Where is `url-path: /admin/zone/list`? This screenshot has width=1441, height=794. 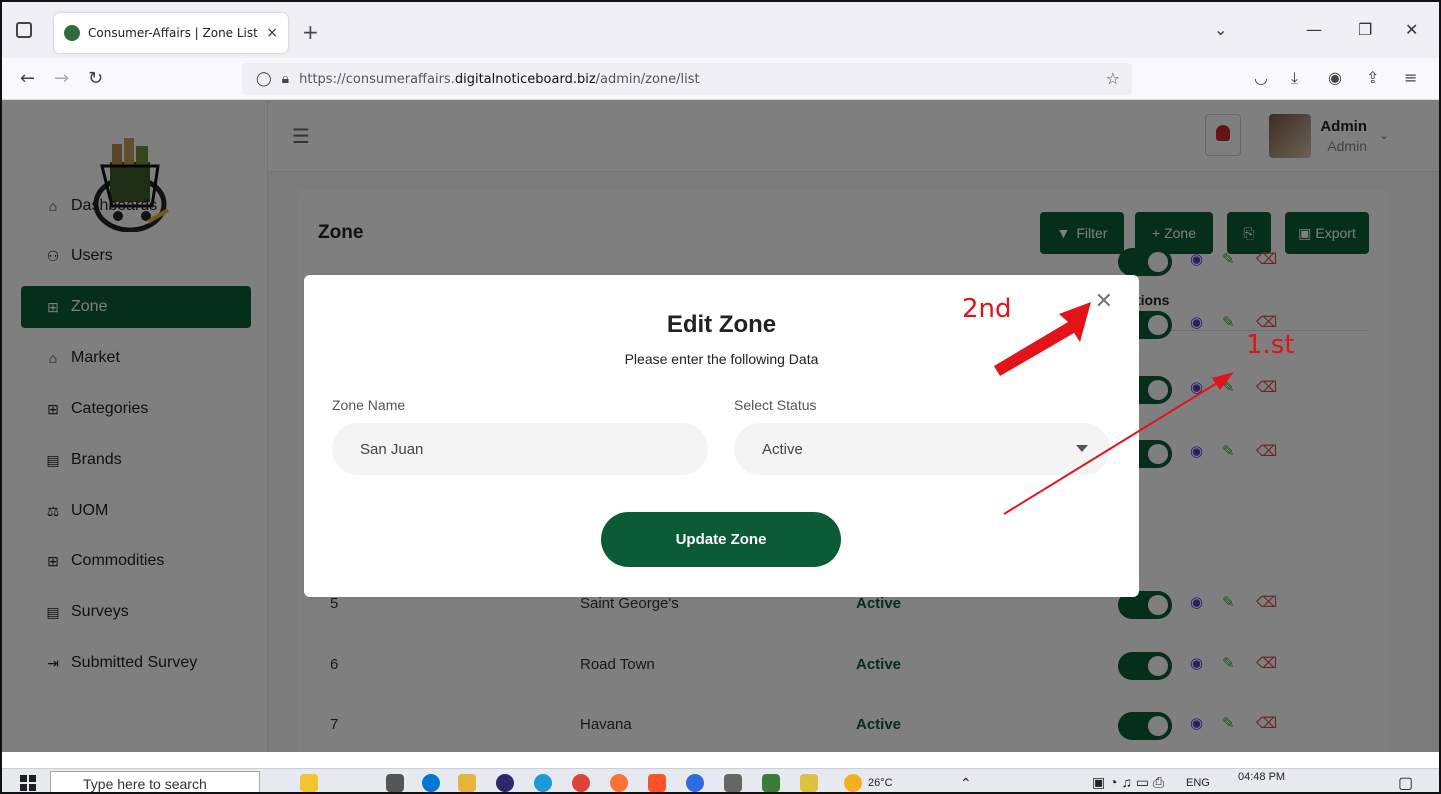 url-path: /admin/zone/list is located at coordinates (647, 79).